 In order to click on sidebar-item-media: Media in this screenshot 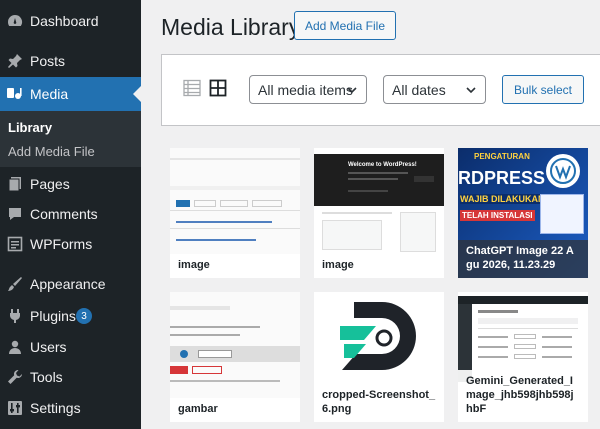, I will do `click(70, 94)`.